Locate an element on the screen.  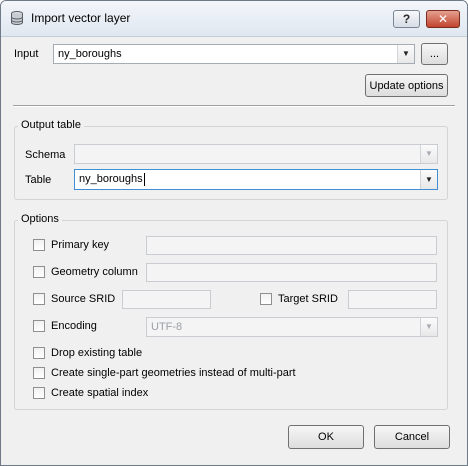
help-icon: ? is located at coordinates (406, 19).